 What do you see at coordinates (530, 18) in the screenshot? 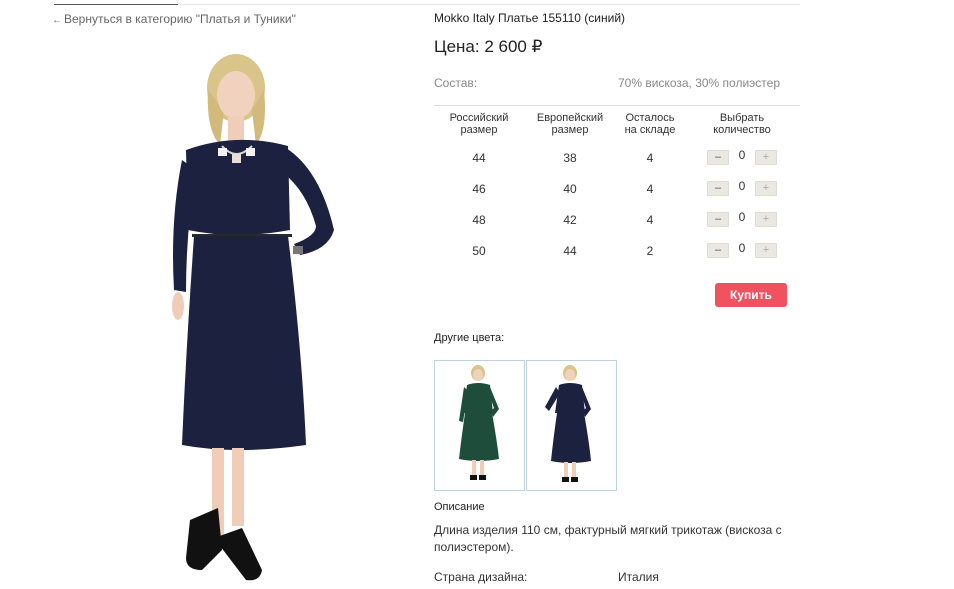
I see `product-title: Mokko Italy Платье 155110 (синий)` at bounding box center [530, 18].